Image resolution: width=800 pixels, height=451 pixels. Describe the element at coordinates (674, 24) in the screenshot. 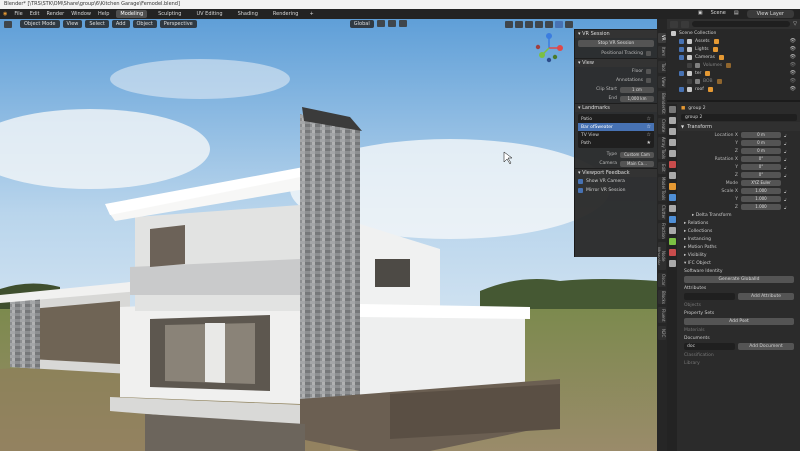

I see `outliner-editor-icon` at that location.